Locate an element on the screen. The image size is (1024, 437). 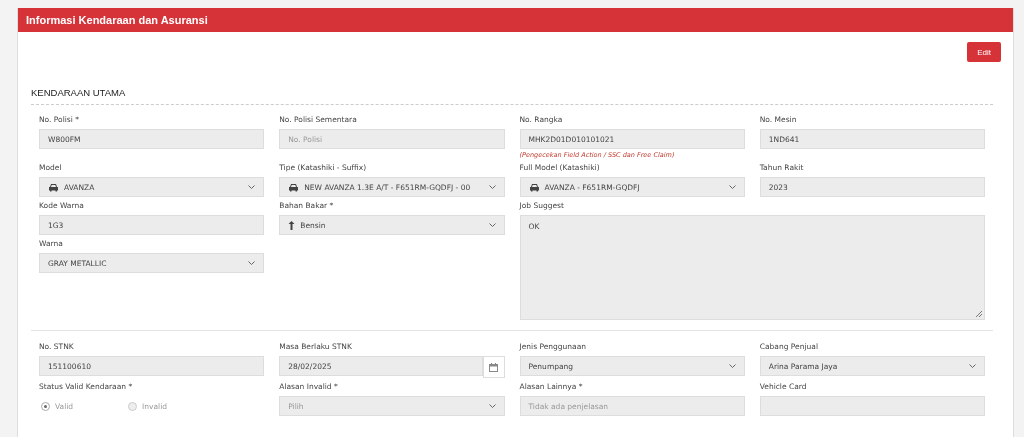
section-title: KENDARAAN UTAMA is located at coordinates (79, 92).